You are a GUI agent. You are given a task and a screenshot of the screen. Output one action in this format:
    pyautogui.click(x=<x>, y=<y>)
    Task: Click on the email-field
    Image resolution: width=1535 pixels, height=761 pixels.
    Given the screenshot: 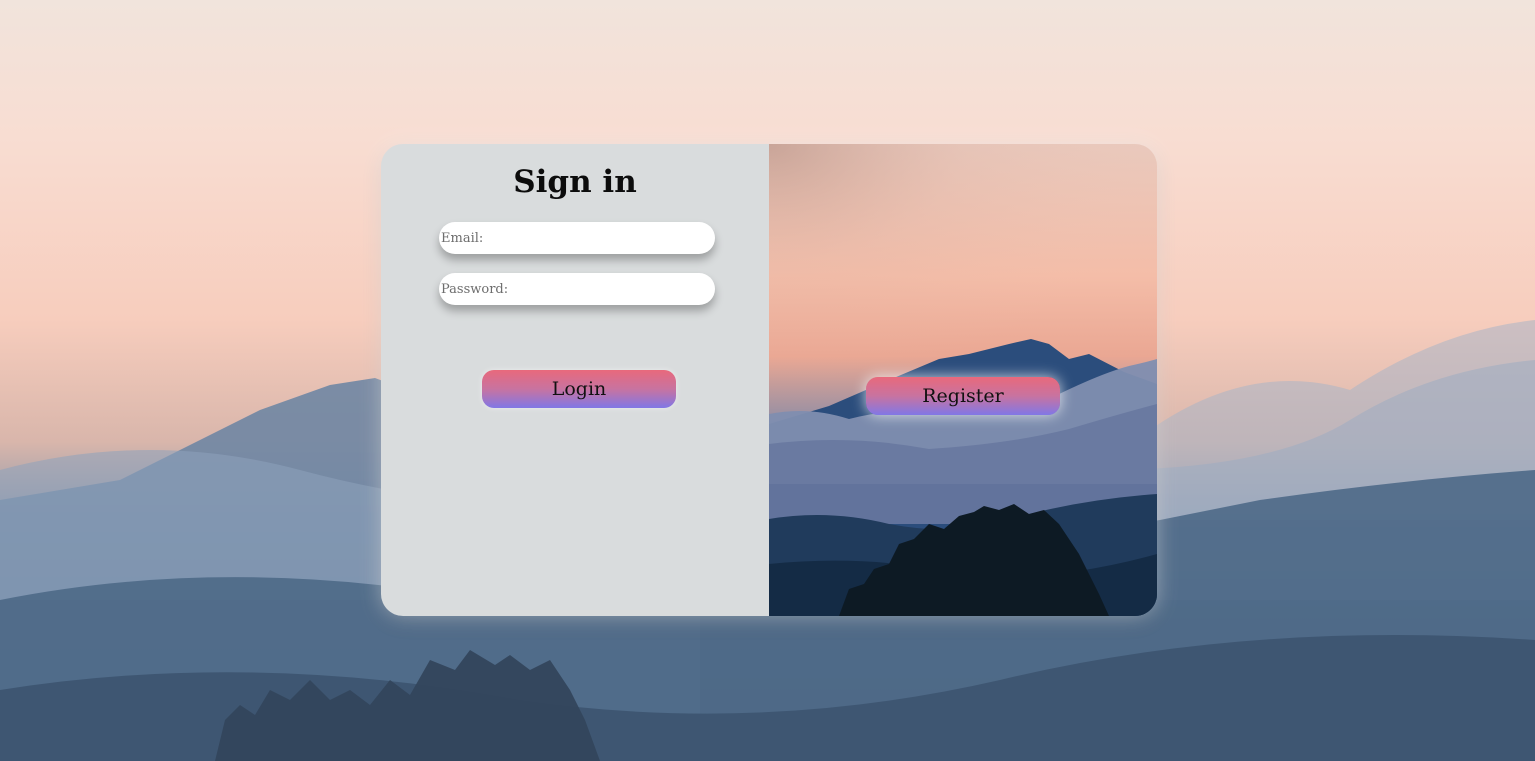 What is the action you would take?
    pyautogui.click(x=577, y=238)
    